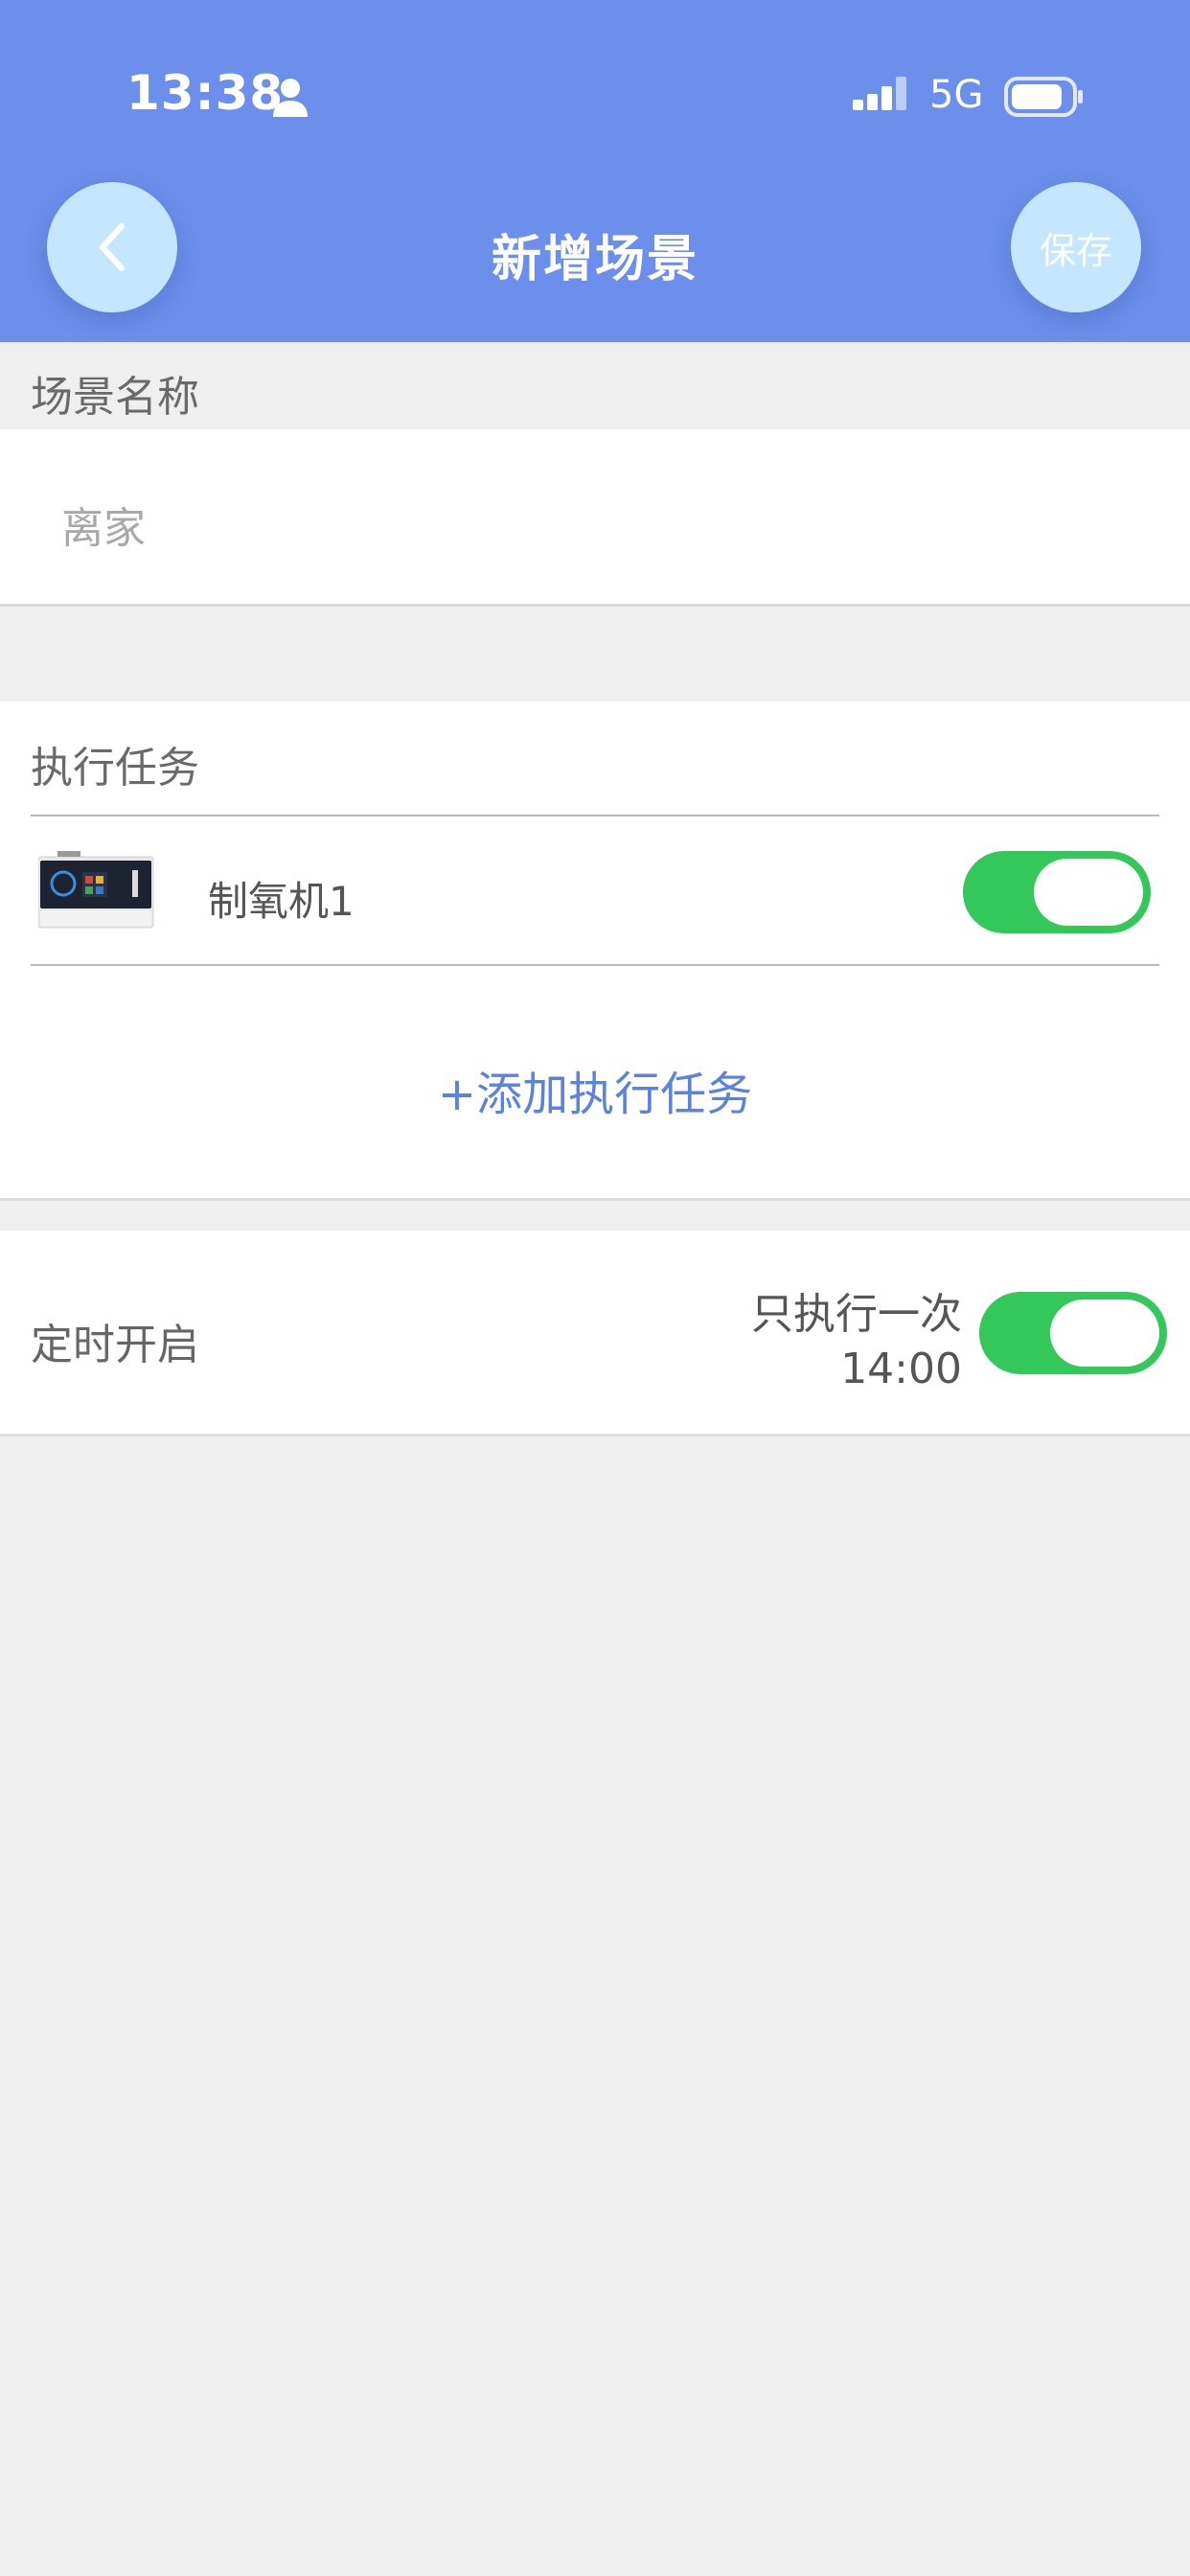  I want to click on task-device-name: 制氧机1, so click(281, 901).